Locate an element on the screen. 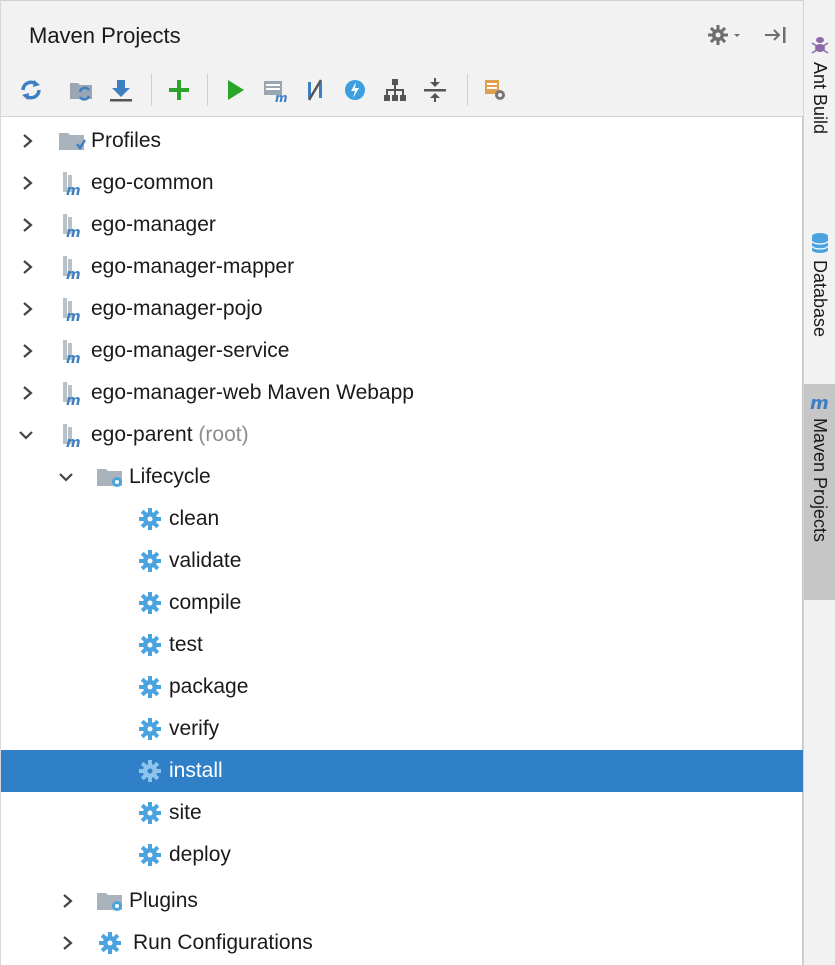 This screenshot has width=835, height=965. goal-label: site is located at coordinates (185, 812).